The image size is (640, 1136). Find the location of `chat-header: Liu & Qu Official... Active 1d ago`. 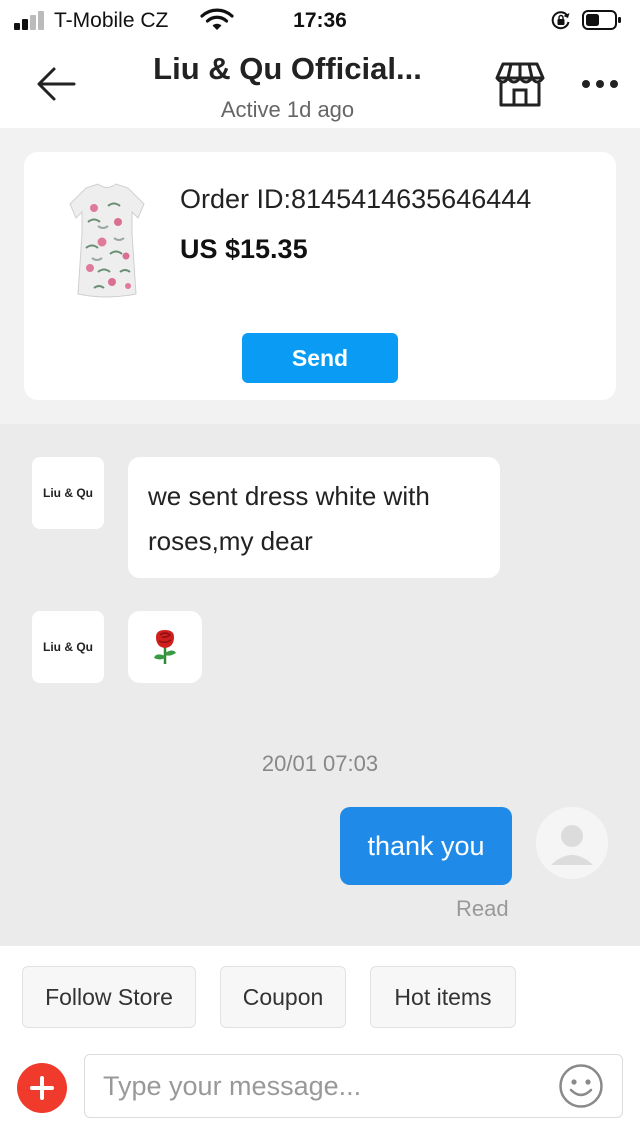

chat-header: Liu & Qu Official... Active 1d ago is located at coordinates (320, 85).